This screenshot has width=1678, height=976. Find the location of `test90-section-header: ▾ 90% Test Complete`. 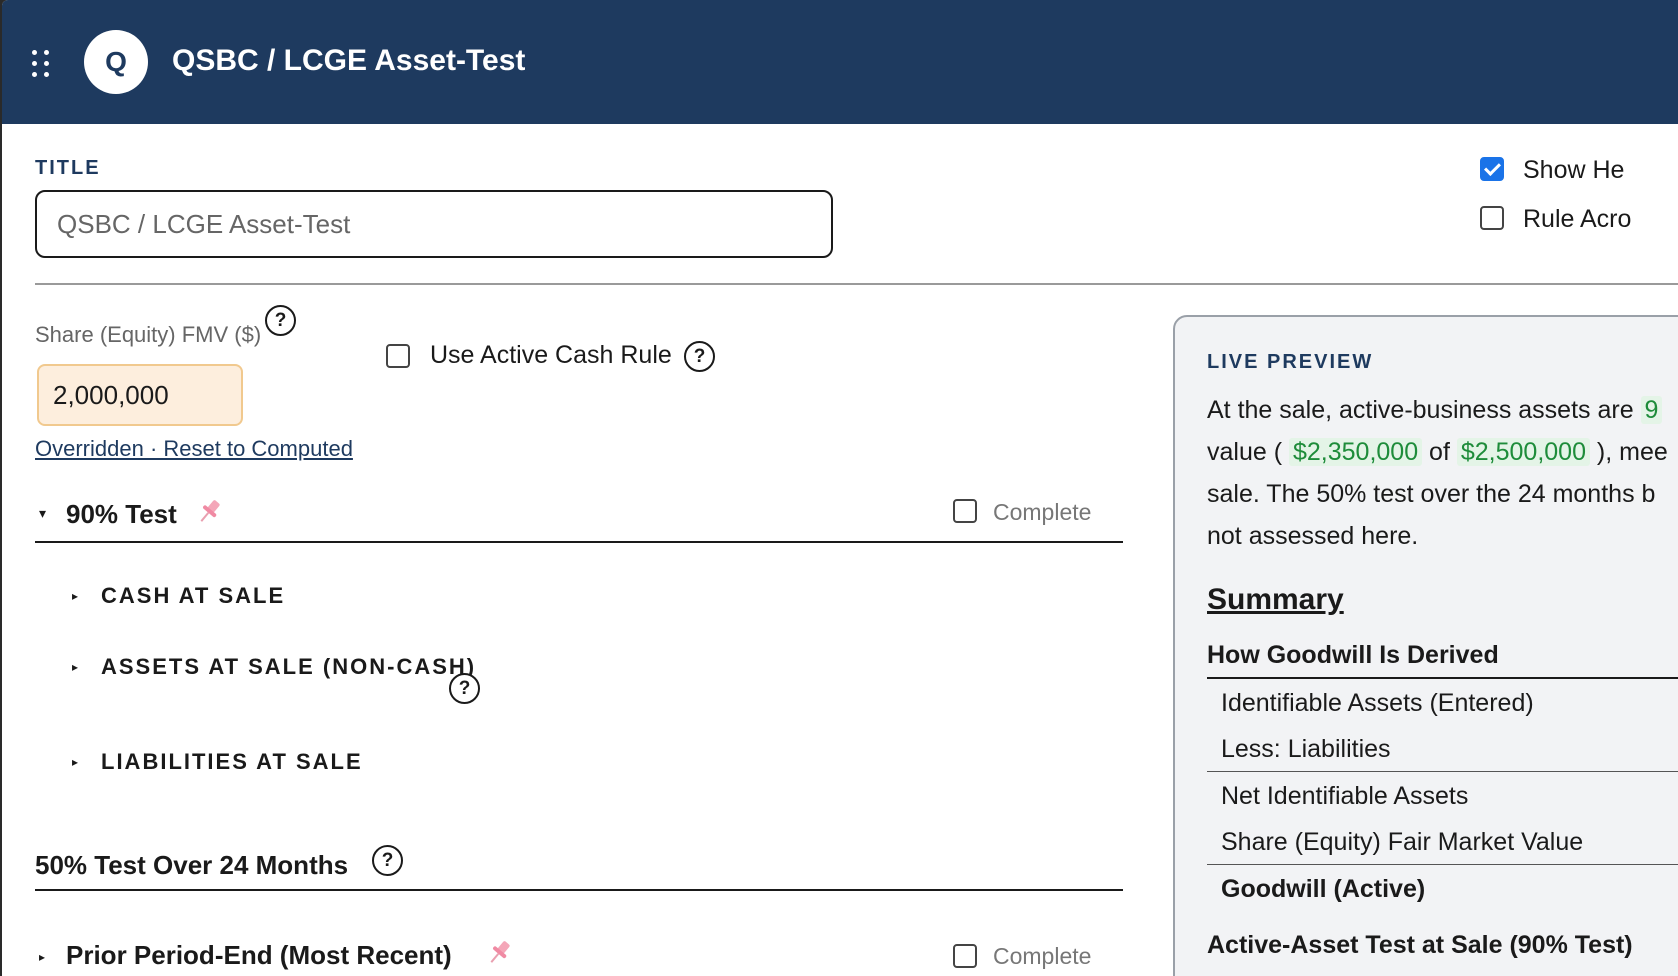

test90-section-header: ▾ 90% Test Complete is located at coordinates (579, 516).